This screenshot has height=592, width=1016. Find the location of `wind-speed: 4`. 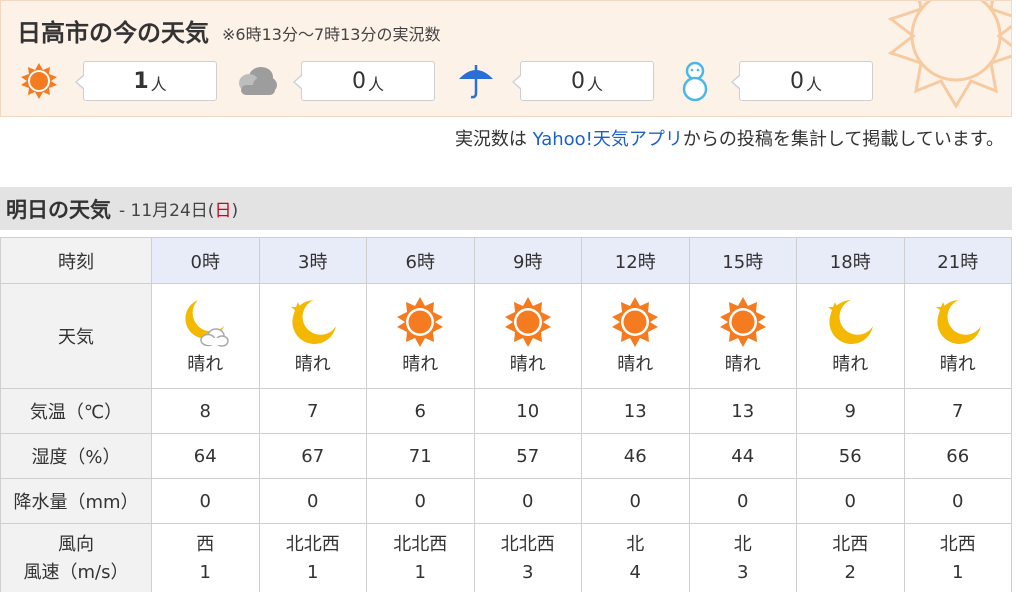

wind-speed: 4 is located at coordinates (635, 572).